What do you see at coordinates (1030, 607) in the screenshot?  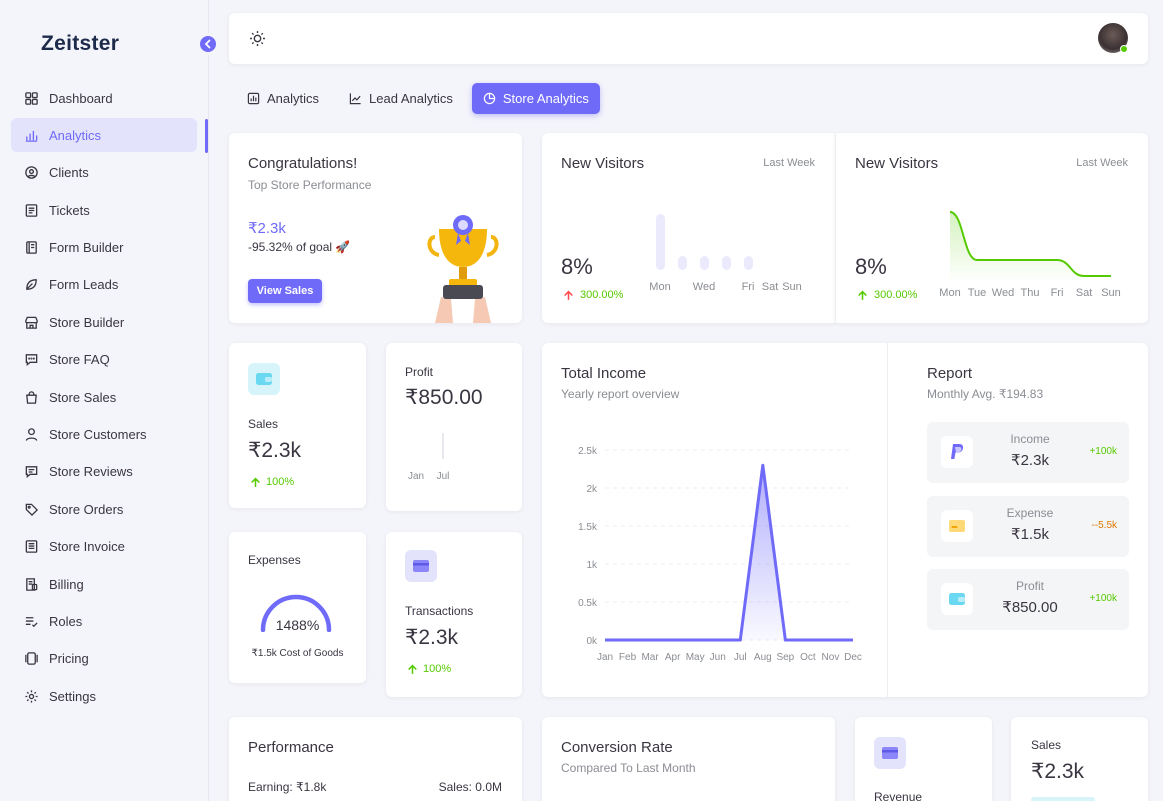 I see `report-value: ₹850.00` at bounding box center [1030, 607].